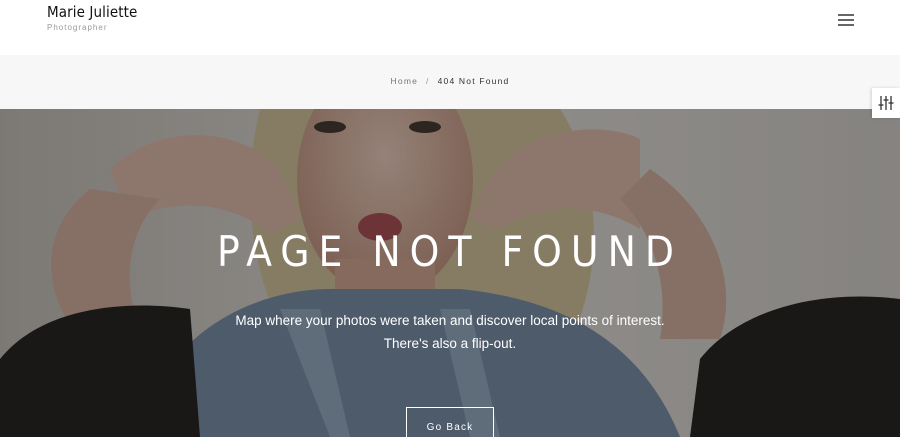 This screenshot has height=437, width=900. Describe the element at coordinates (886, 103) in the screenshot. I see `sliders-icon` at that location.